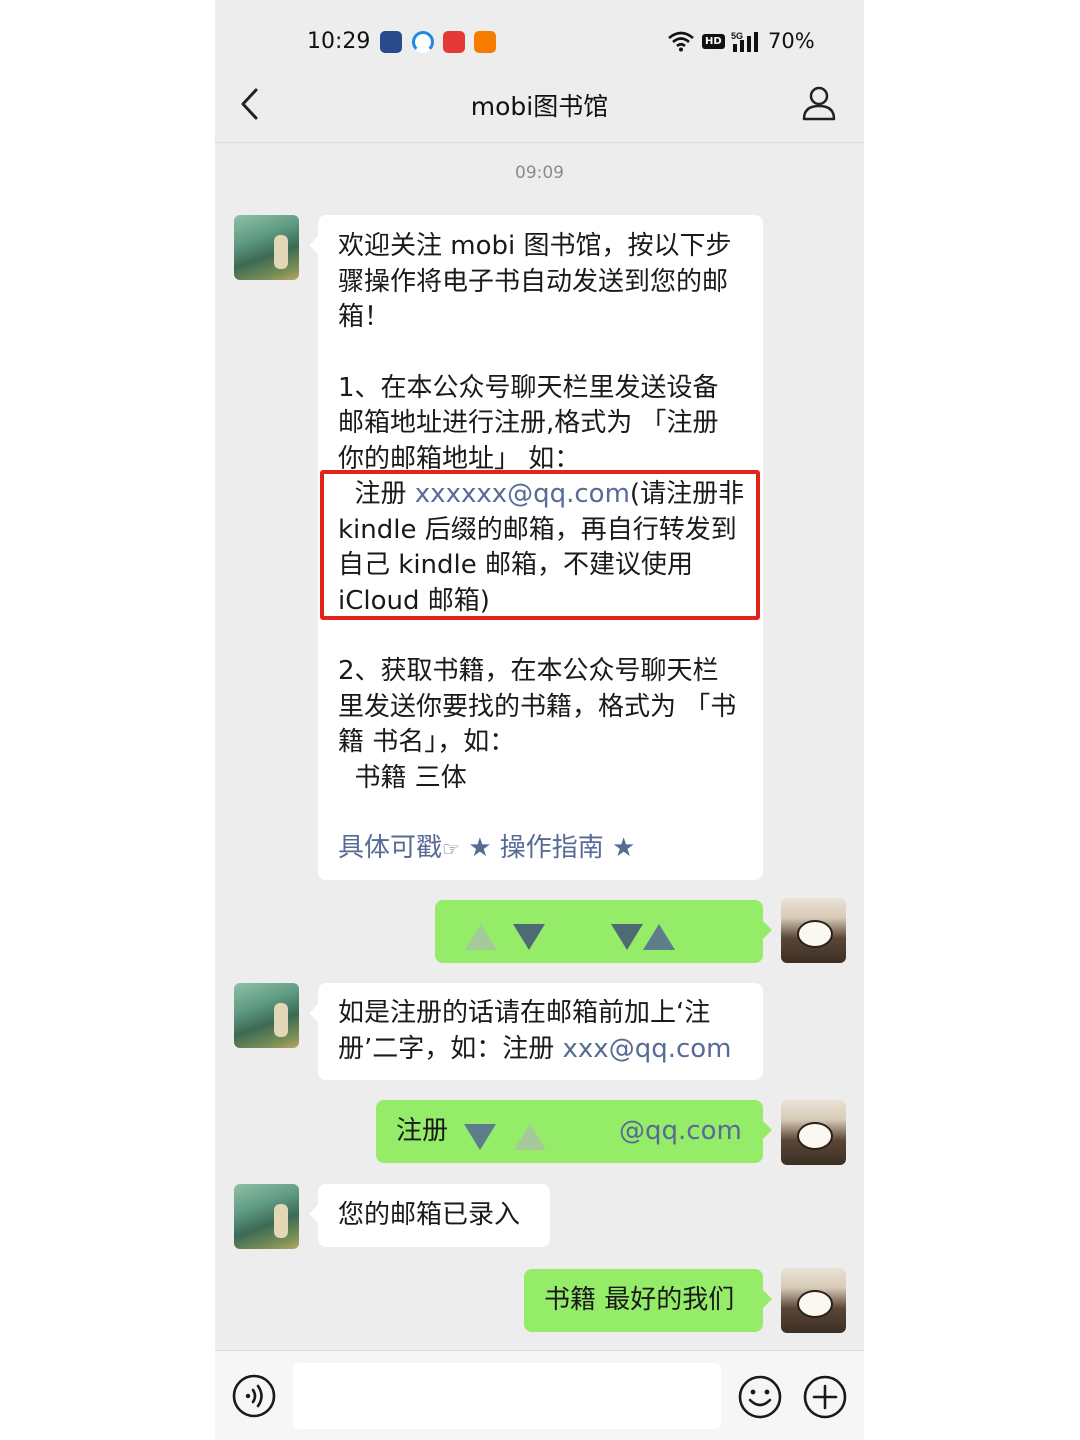  What do you see at coordinates (681, 41) in the screenshot?
I see `wifi-icon` at bounding box center [681, 41].